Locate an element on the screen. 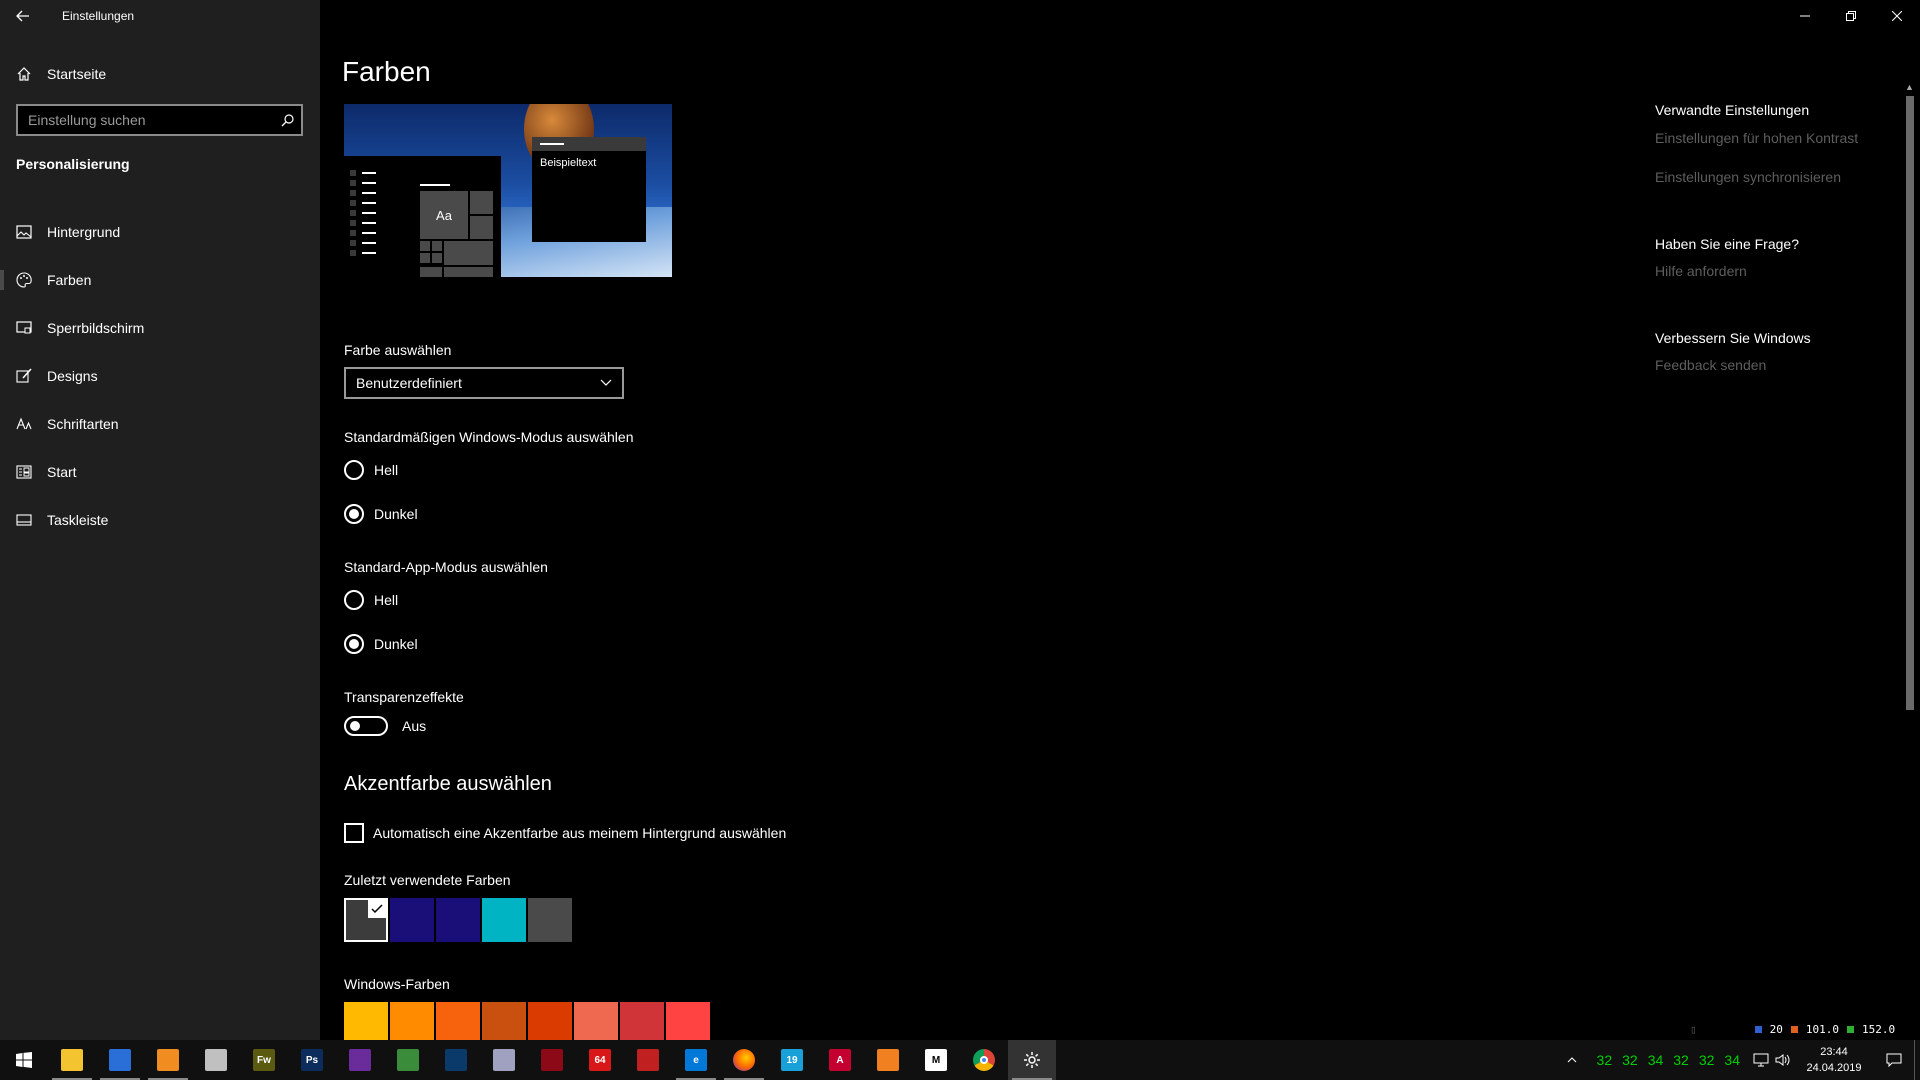 The image size is (1920, 1080). taskbar-app-photoshop: Ps is located at coordinates (312, 1060).